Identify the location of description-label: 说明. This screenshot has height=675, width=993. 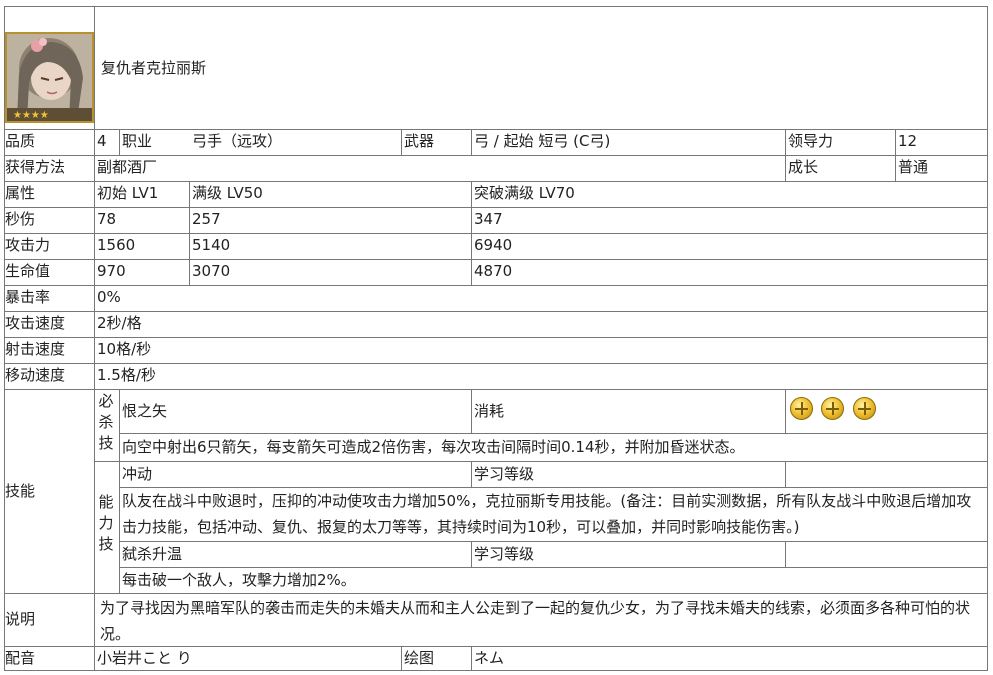
(20, 619).